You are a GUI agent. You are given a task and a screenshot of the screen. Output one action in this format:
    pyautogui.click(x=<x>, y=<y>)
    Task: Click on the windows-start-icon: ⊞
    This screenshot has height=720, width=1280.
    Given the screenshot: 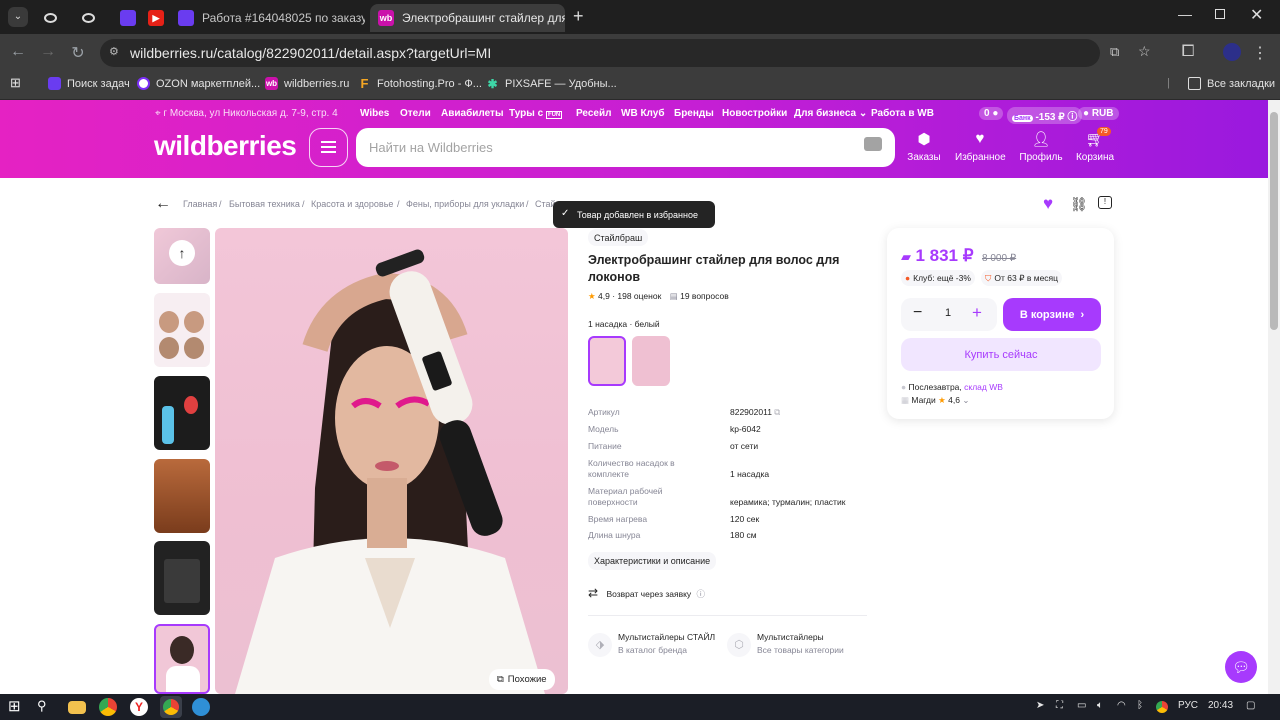 What is the action you would take?
    pyautogui.click(x=17, y=706)
    